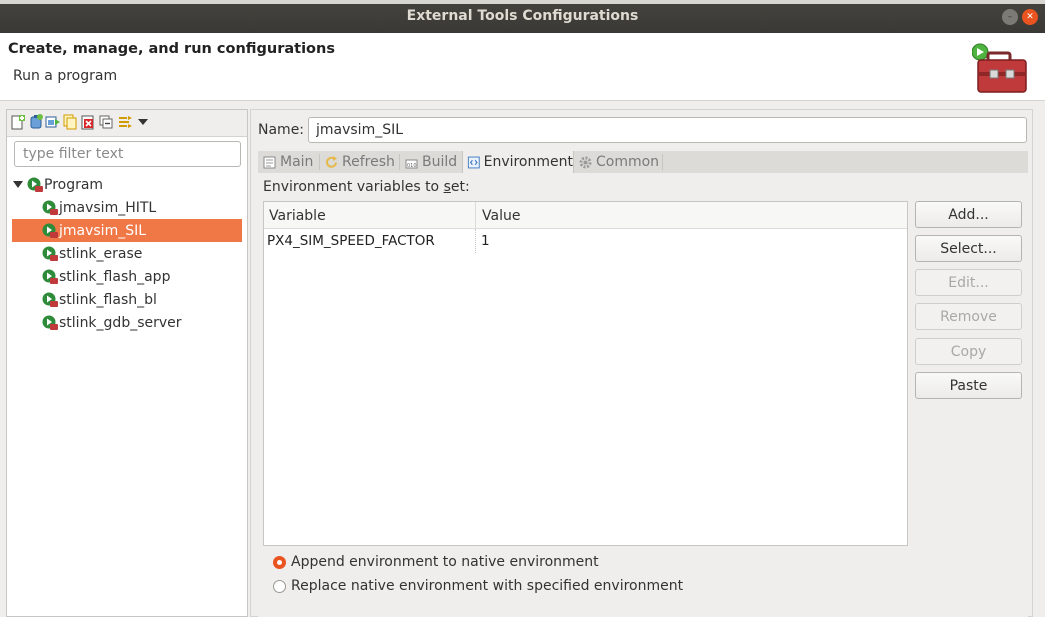 The image size is (1045, 617). I want to click on remove-button-label: Remove, so click(968, 316).